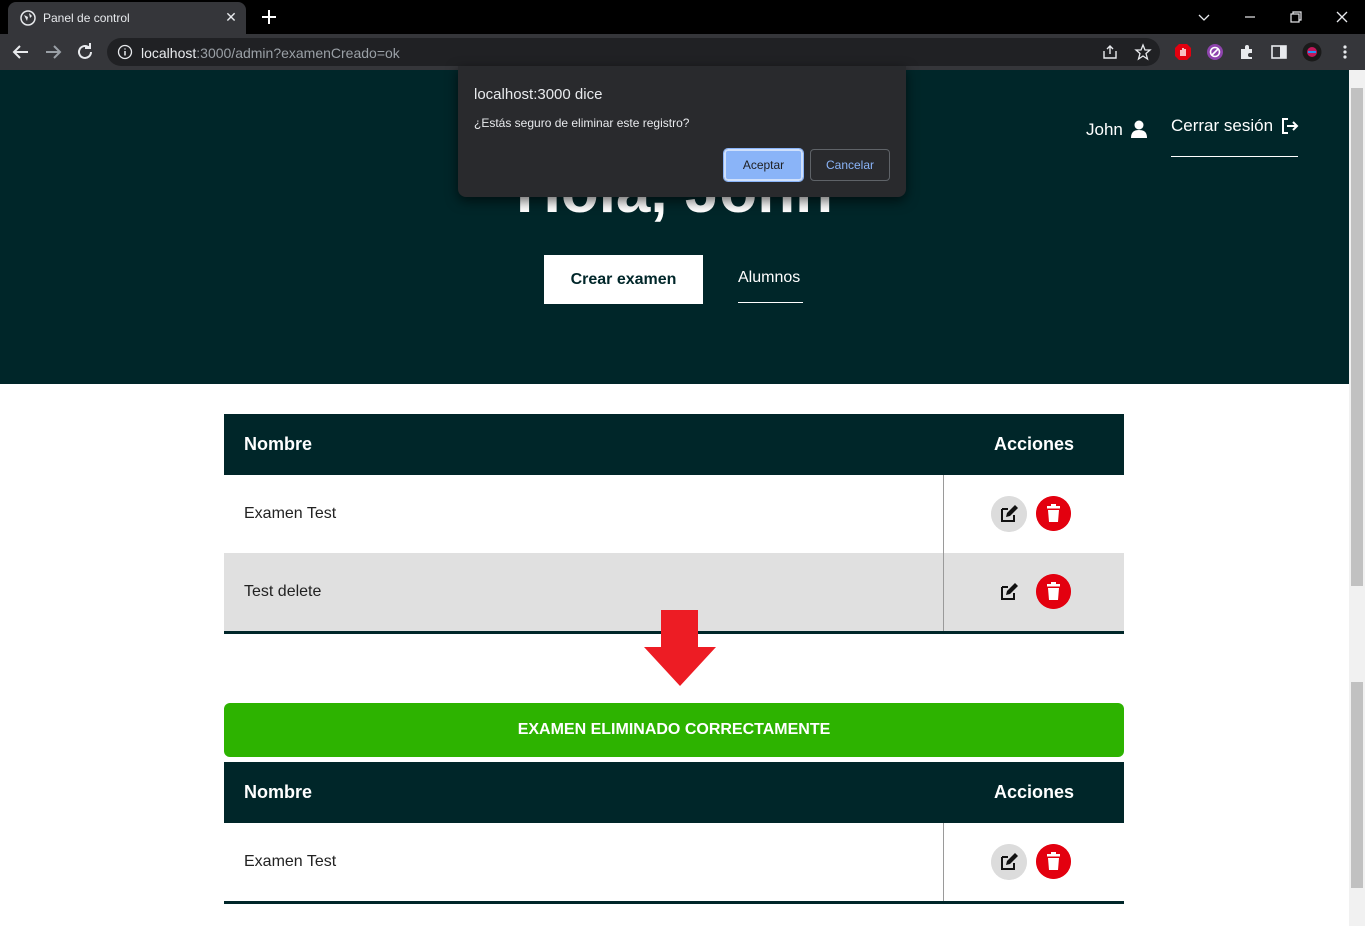 This screenshot has height=926, width=1365. Describe the element at coordinates (1279, 52) in the screenshot. I see `side-panel-icon` at that location.